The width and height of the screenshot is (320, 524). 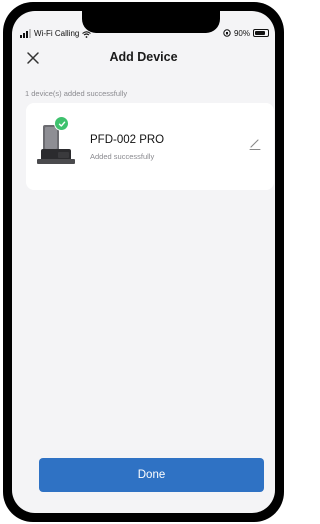 I want to click on check-icon, so click(x=61, y=123).